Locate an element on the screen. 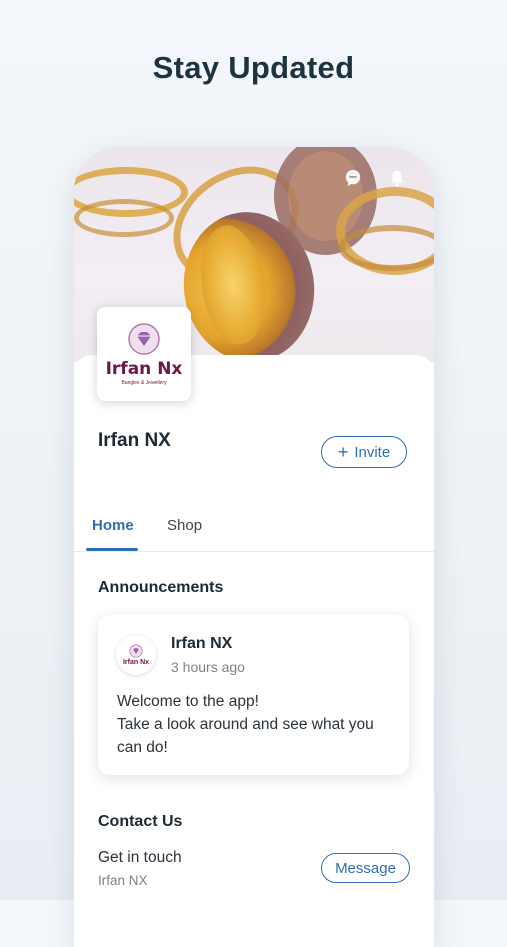 This screenshot has width=507, height=947. post-author: Irfan NX is located at coordinates (202, 643).